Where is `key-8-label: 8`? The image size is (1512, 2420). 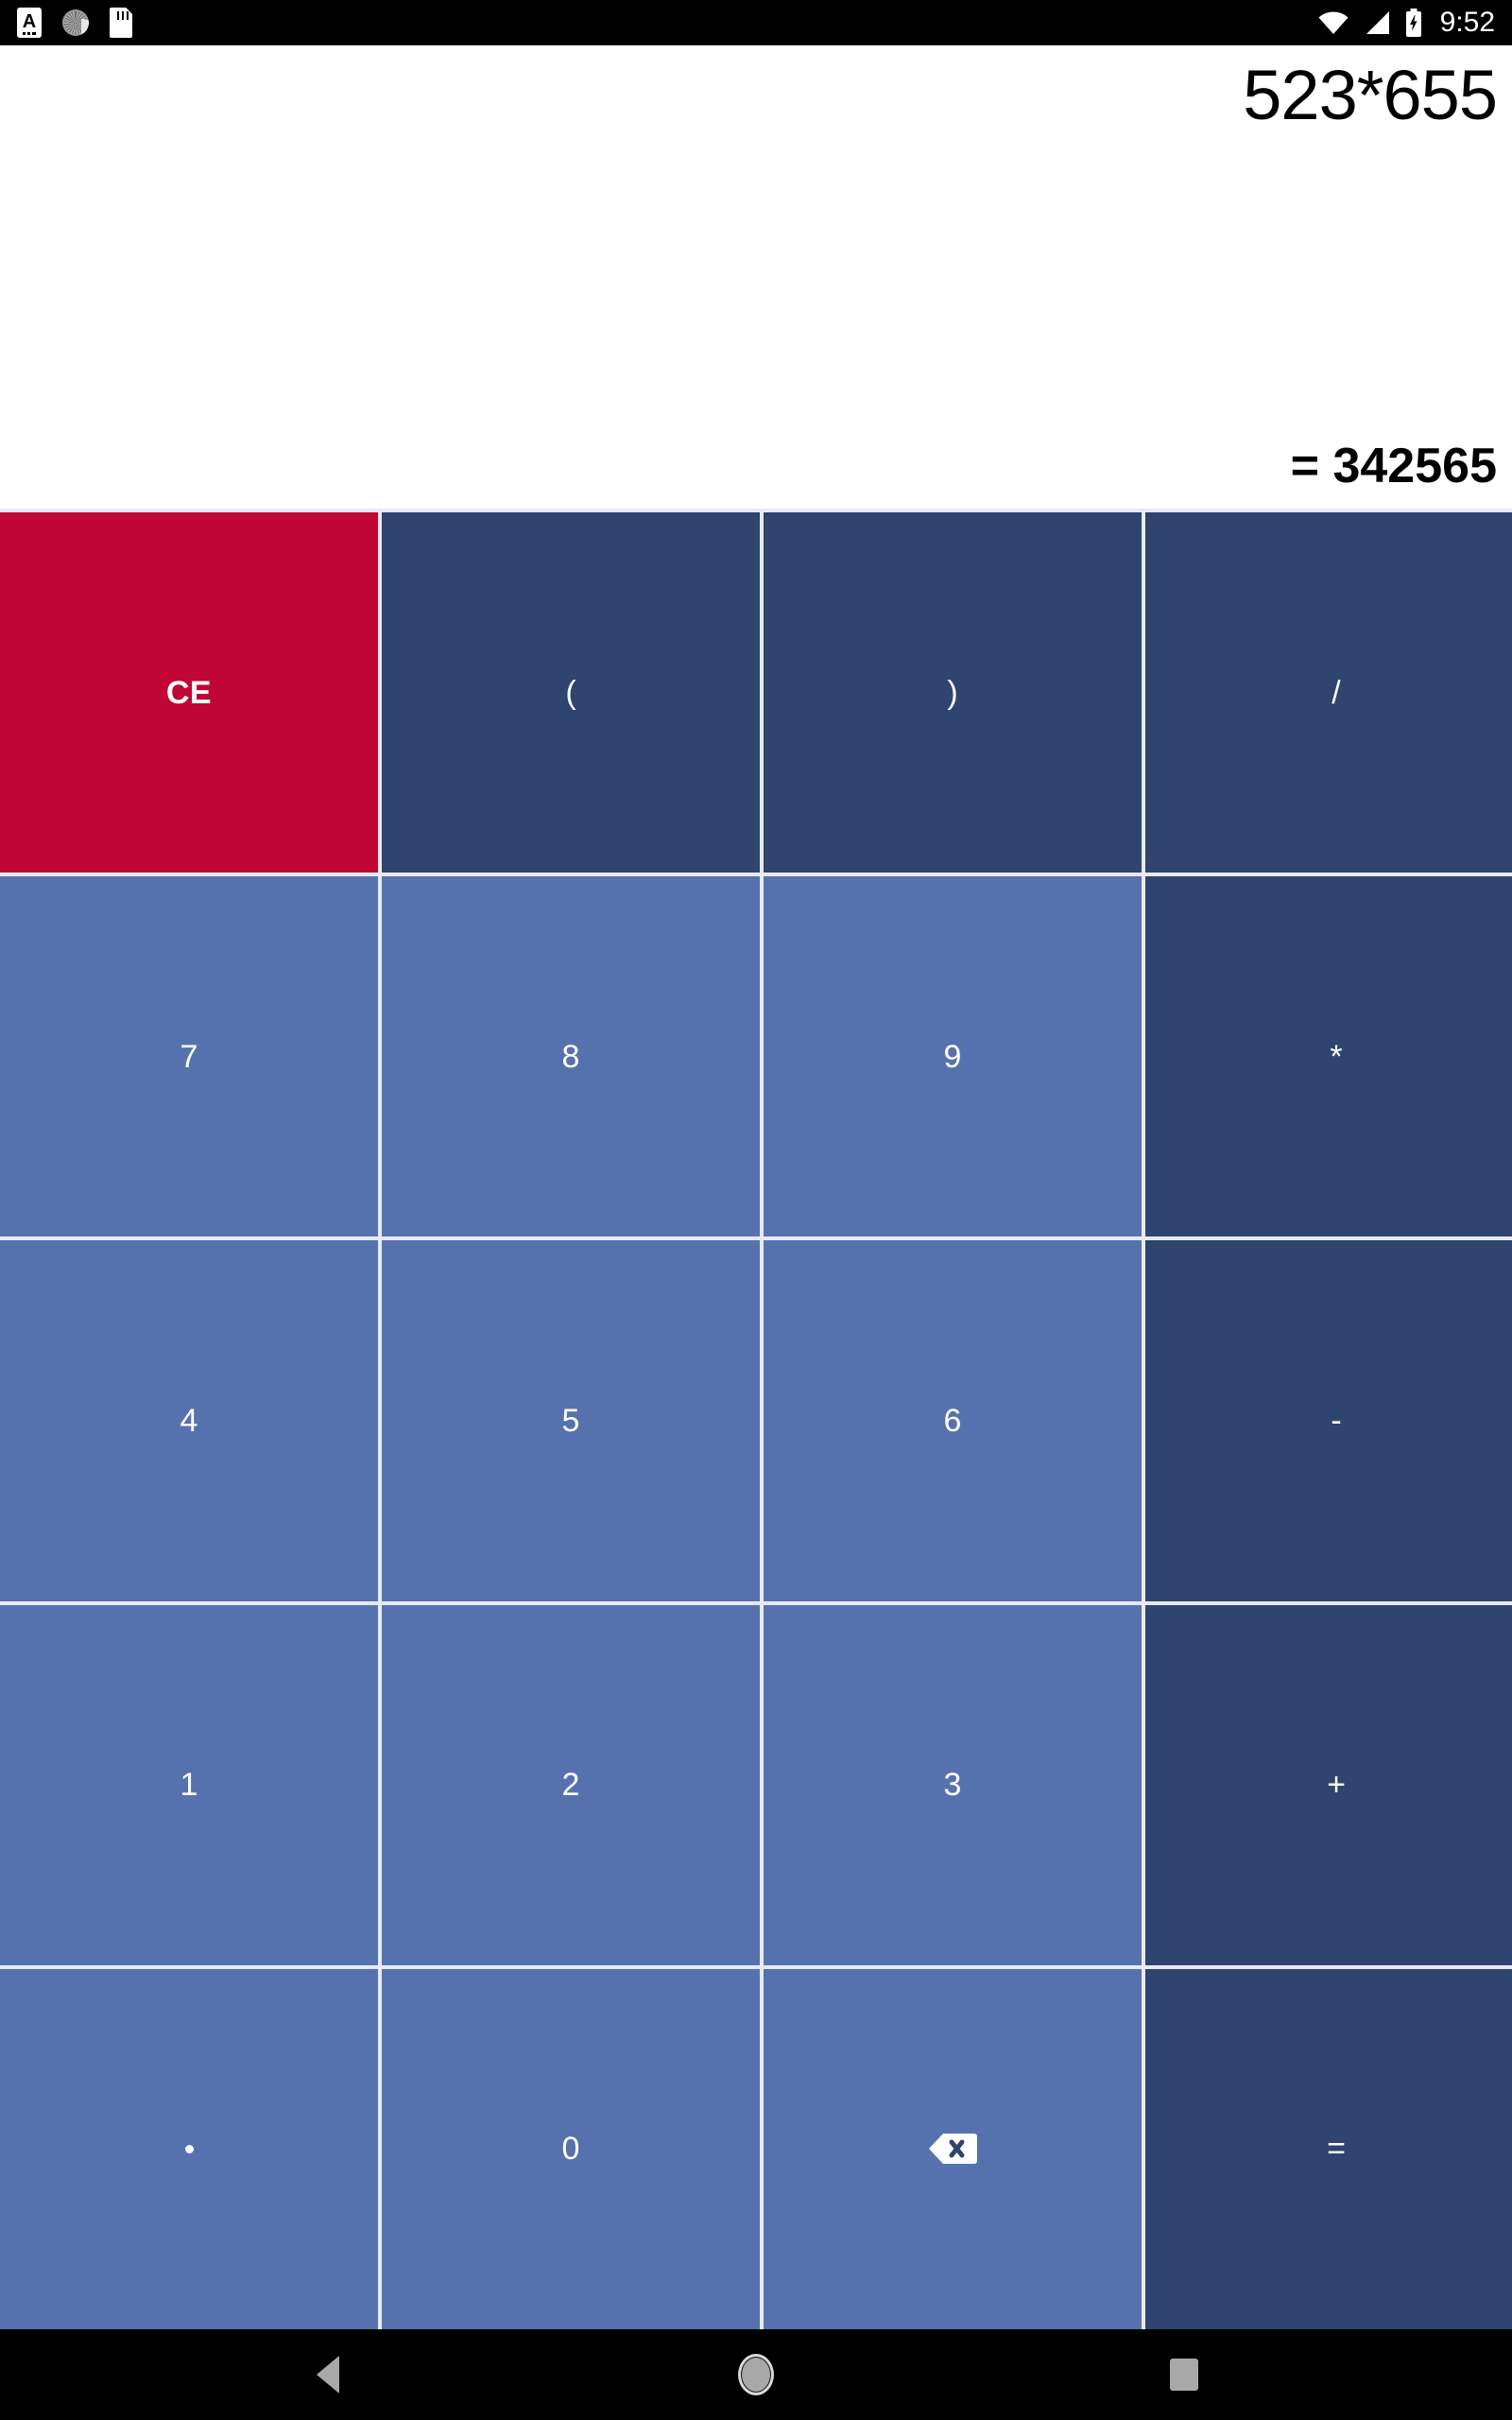
key-8-label: 8 is located at coordinates (570, 1056).